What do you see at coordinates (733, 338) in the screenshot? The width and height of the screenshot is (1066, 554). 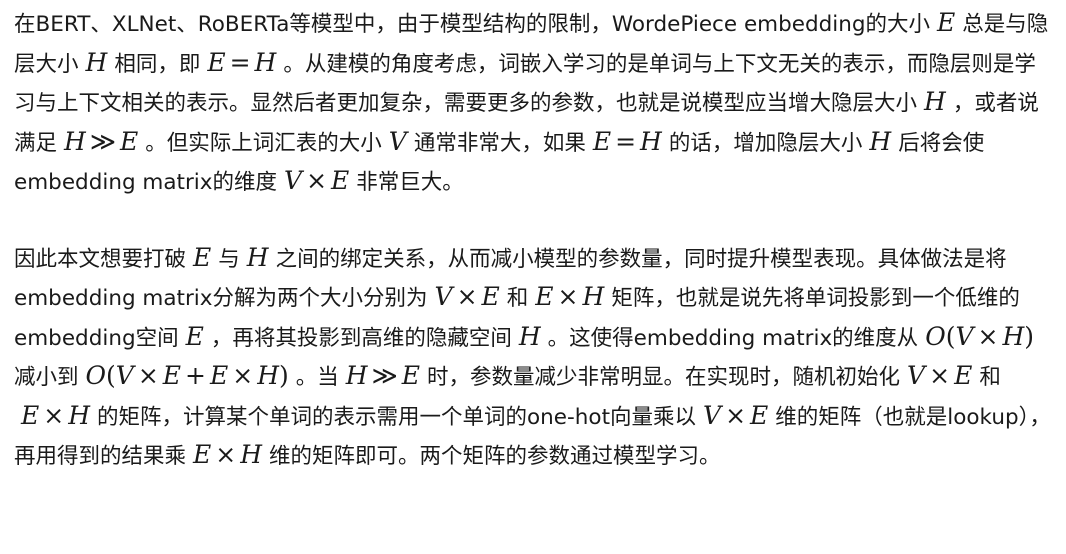 I see `text-run: 。这使得embedding matrix的维度从` at bounding box center [733, 338].